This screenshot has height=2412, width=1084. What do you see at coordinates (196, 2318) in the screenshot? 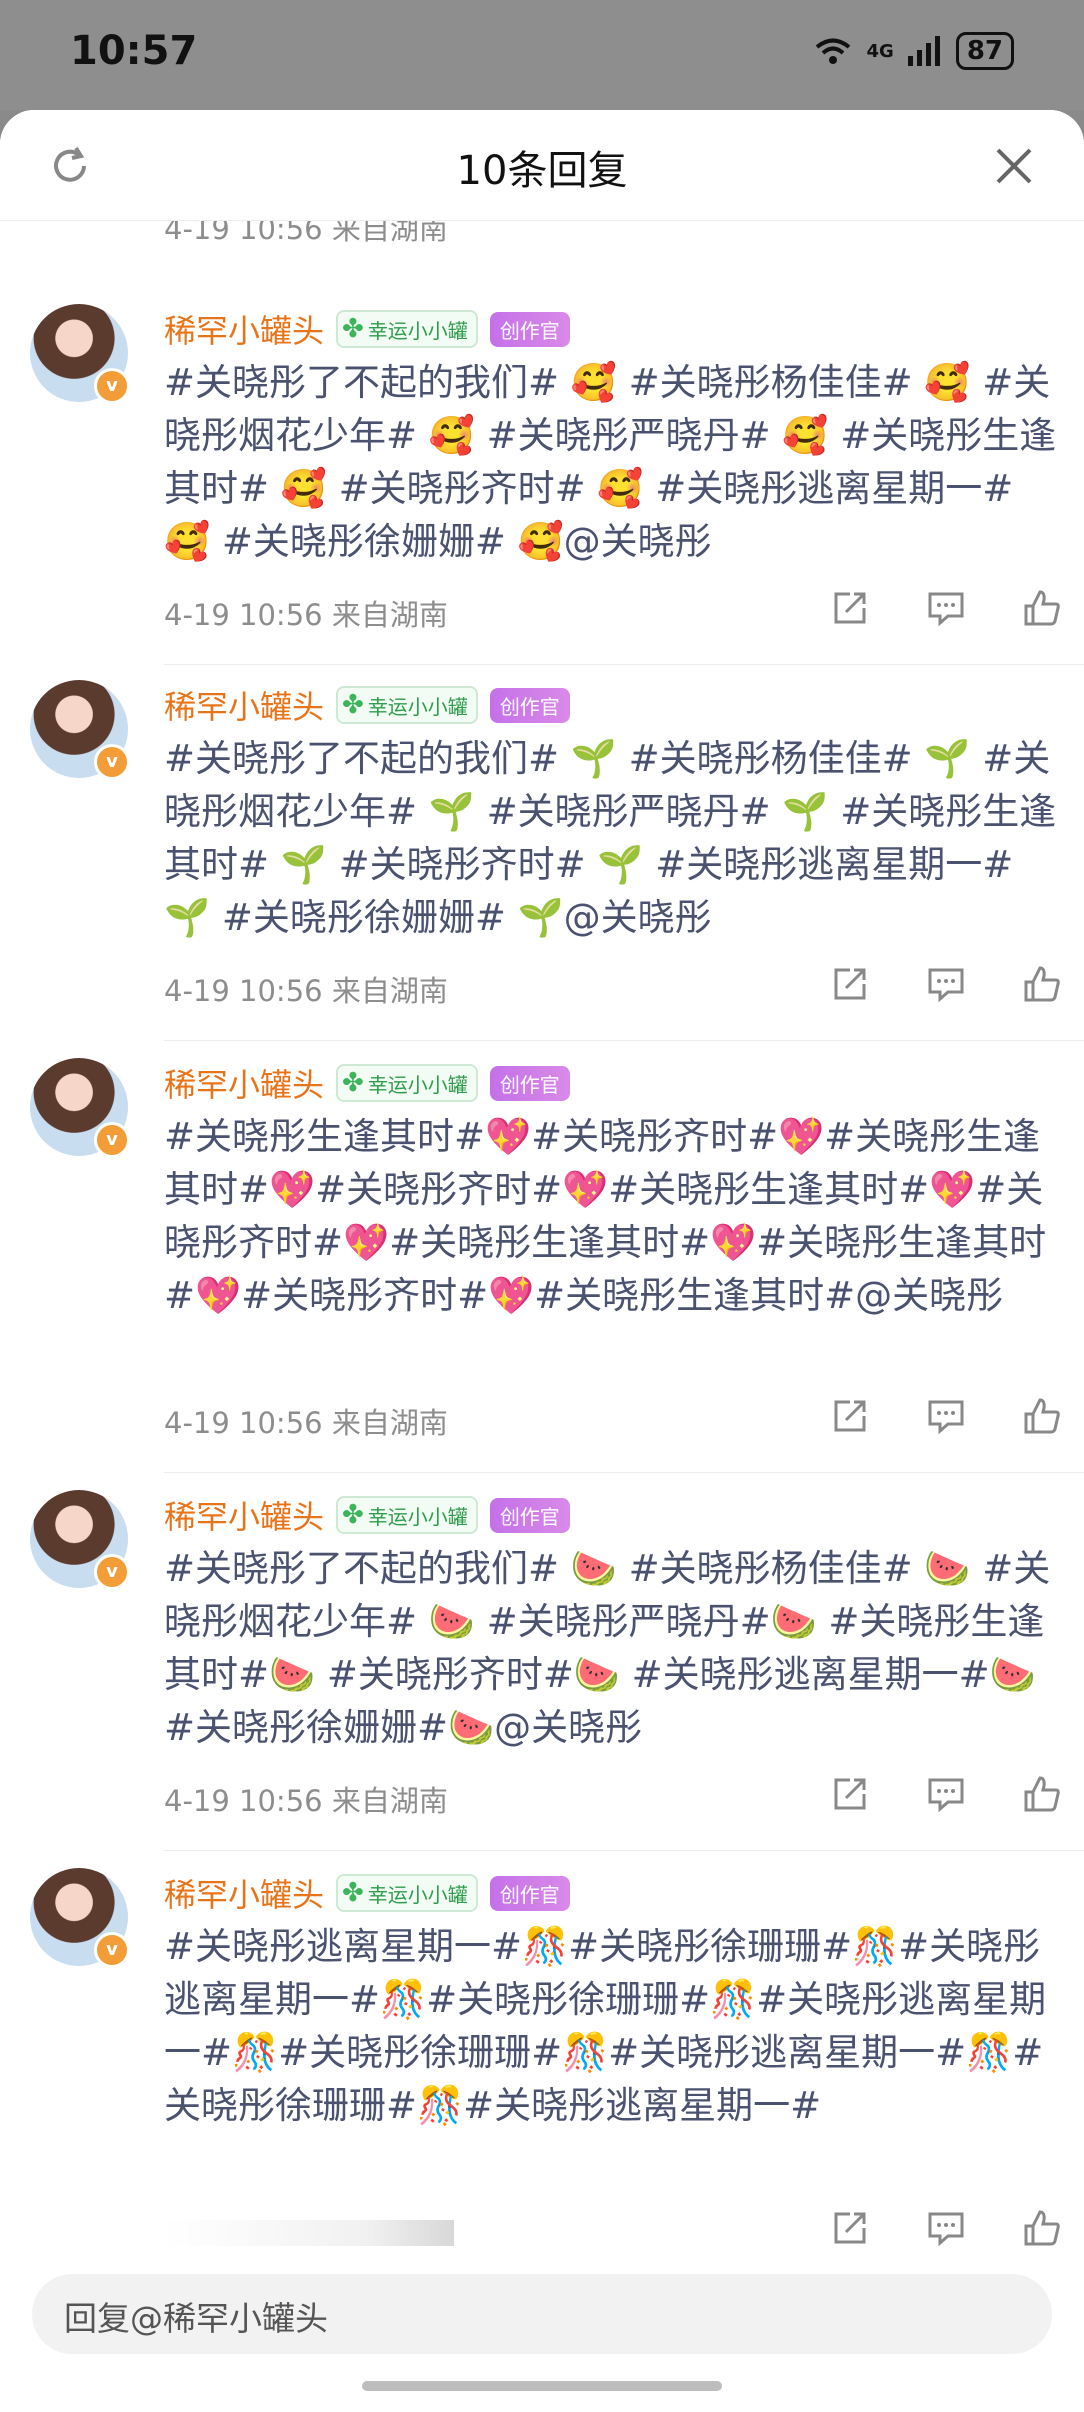
I see `reply-placeholder: 回复@稀罕小罐头` at bounding box center [196, 2318].